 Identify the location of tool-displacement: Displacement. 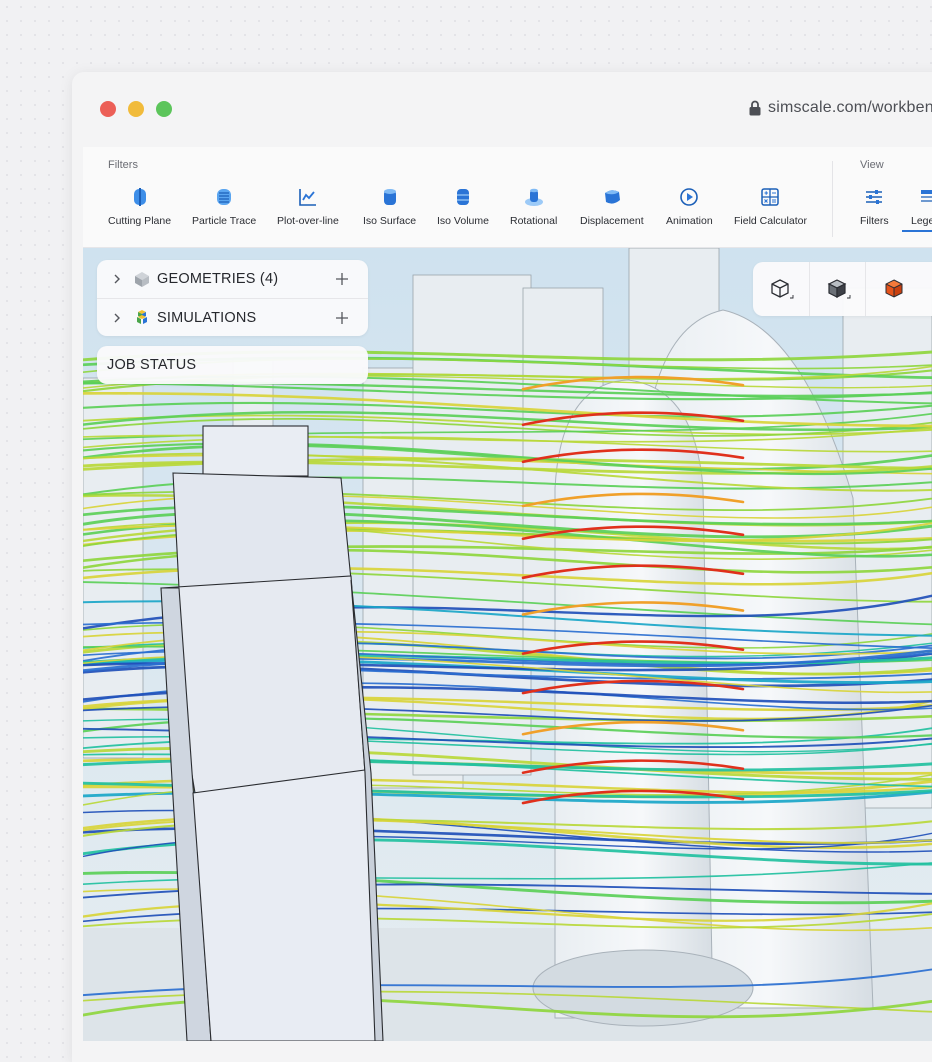
(612, 206).